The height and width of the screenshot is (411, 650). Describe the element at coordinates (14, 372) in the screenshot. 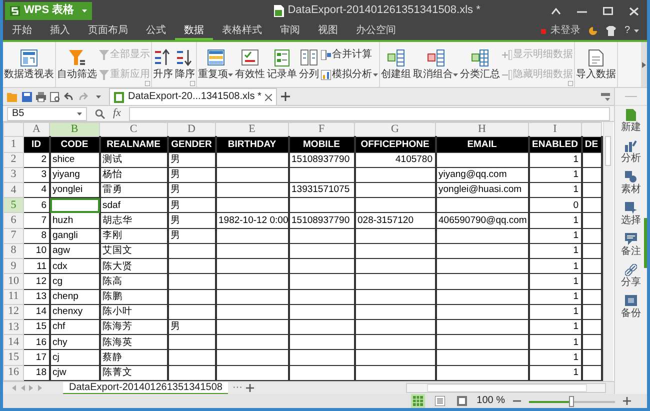

I see `row-header: 16` at that location.